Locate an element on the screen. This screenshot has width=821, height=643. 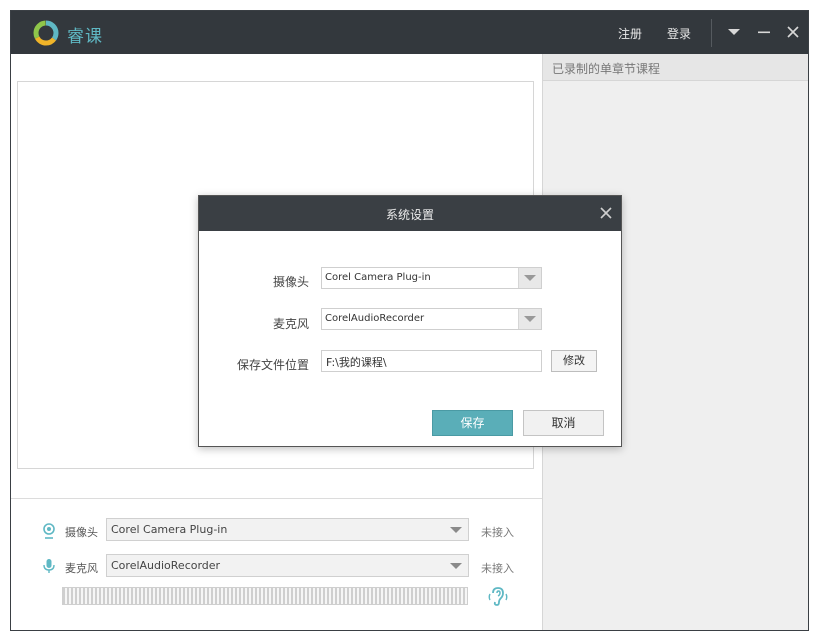
dialog-camera-value: Corel Camera Plug-in is located at coordinates (378, 277).